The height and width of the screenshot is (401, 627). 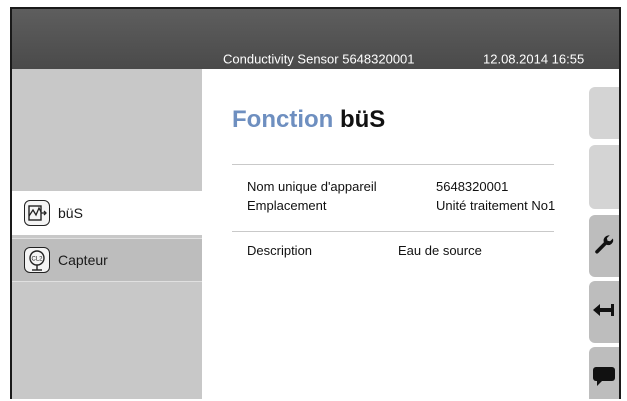 I want to click on settings-button, so click(x=604, y=246).